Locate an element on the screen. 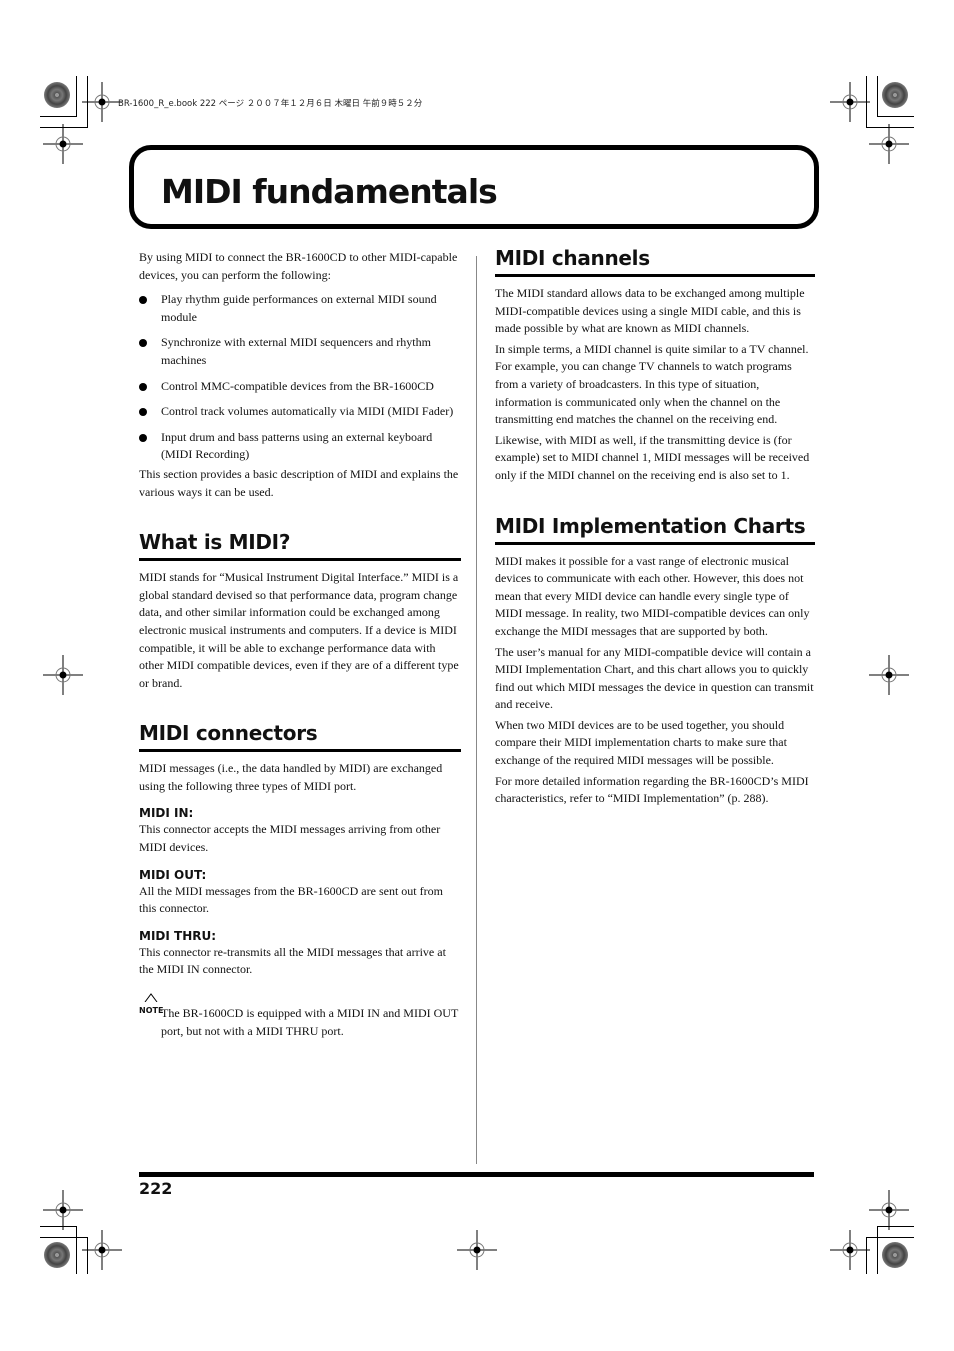 This screenshot has height=1351, width=954. port-heading-midi-out: MIDI OUT: is located at coordinates (173, 874).